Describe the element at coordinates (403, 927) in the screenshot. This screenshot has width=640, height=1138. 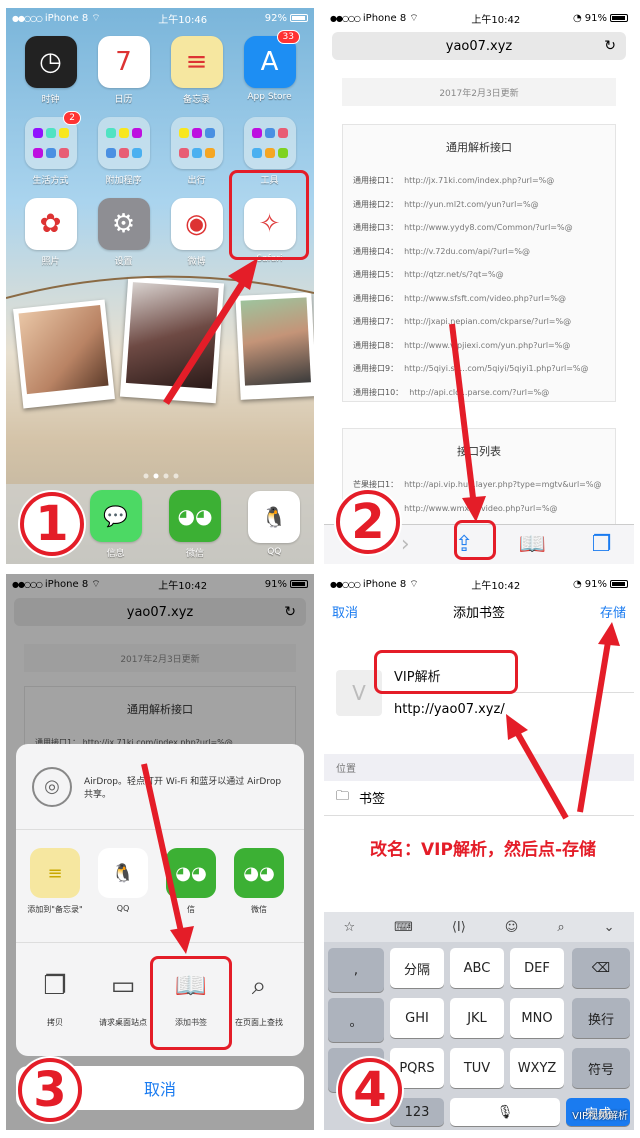
I see `keyboard-icon: ⌨` at that location.